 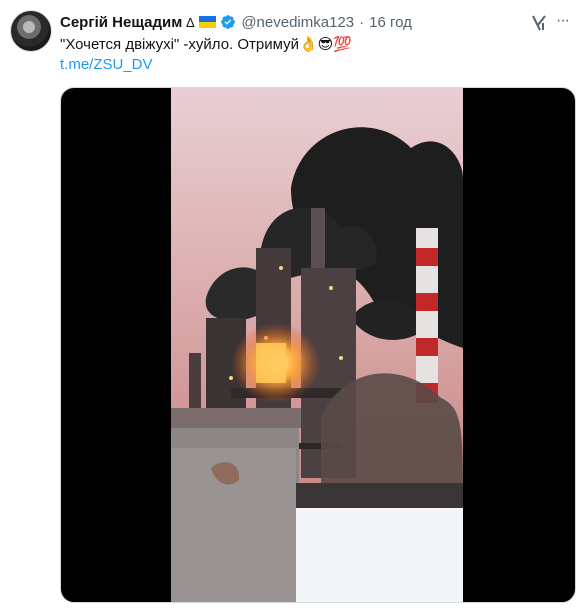 I want to click on tweet-timestamp: 16 год, so click(x=390, y=22).